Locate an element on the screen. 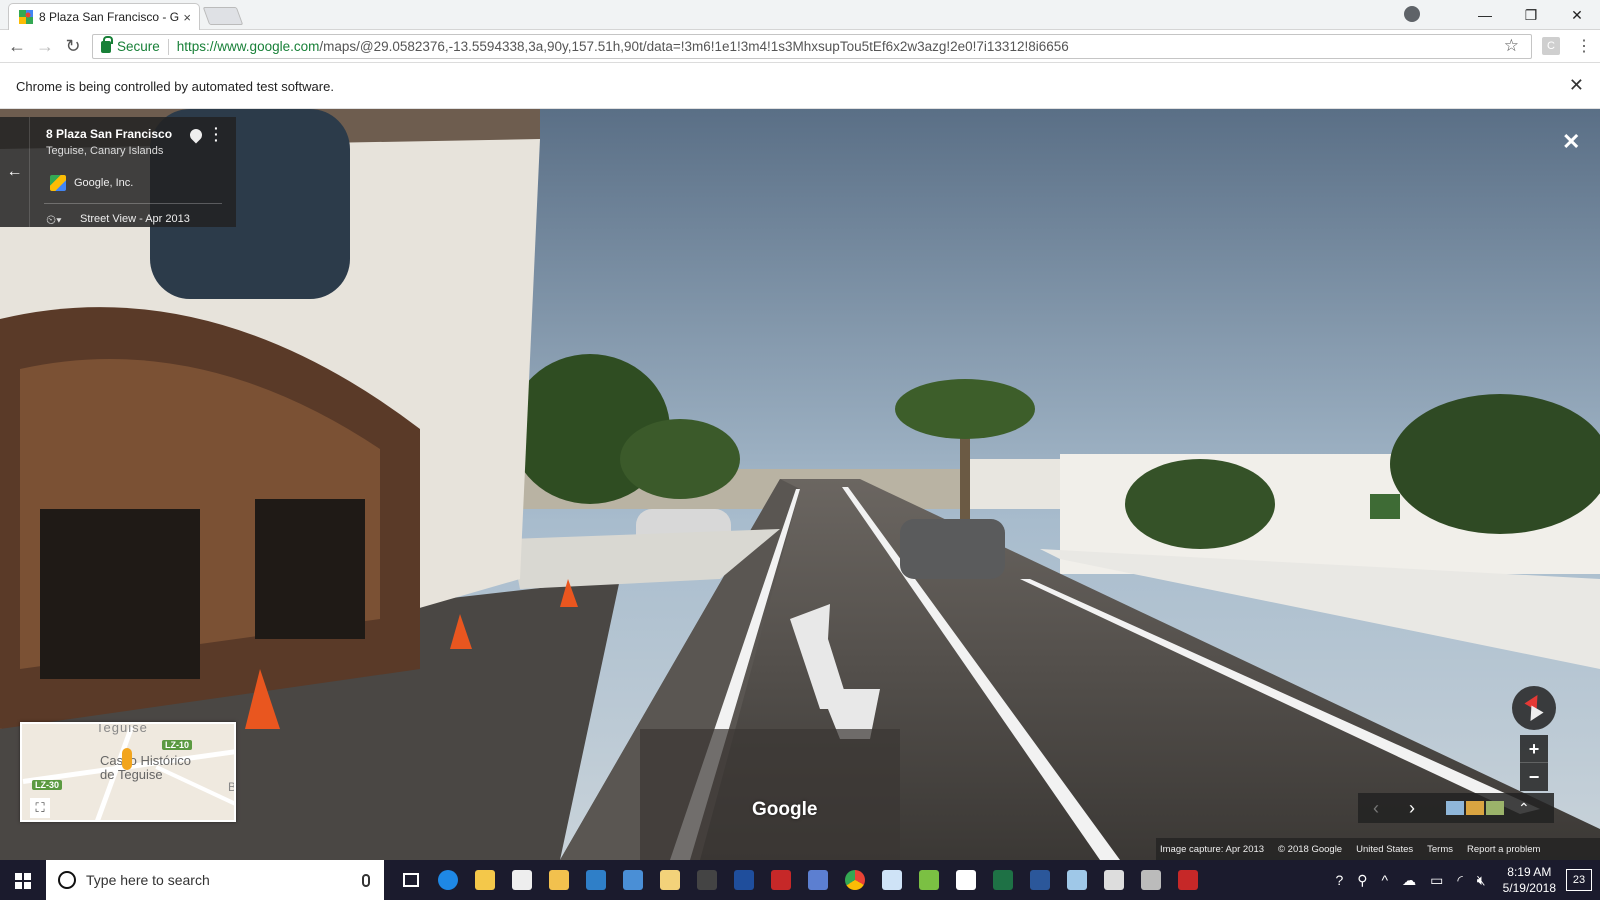 Image resolution: width=1600 pixels, height=900 pixels. task-view-icon is located at coordinates (410, 880).